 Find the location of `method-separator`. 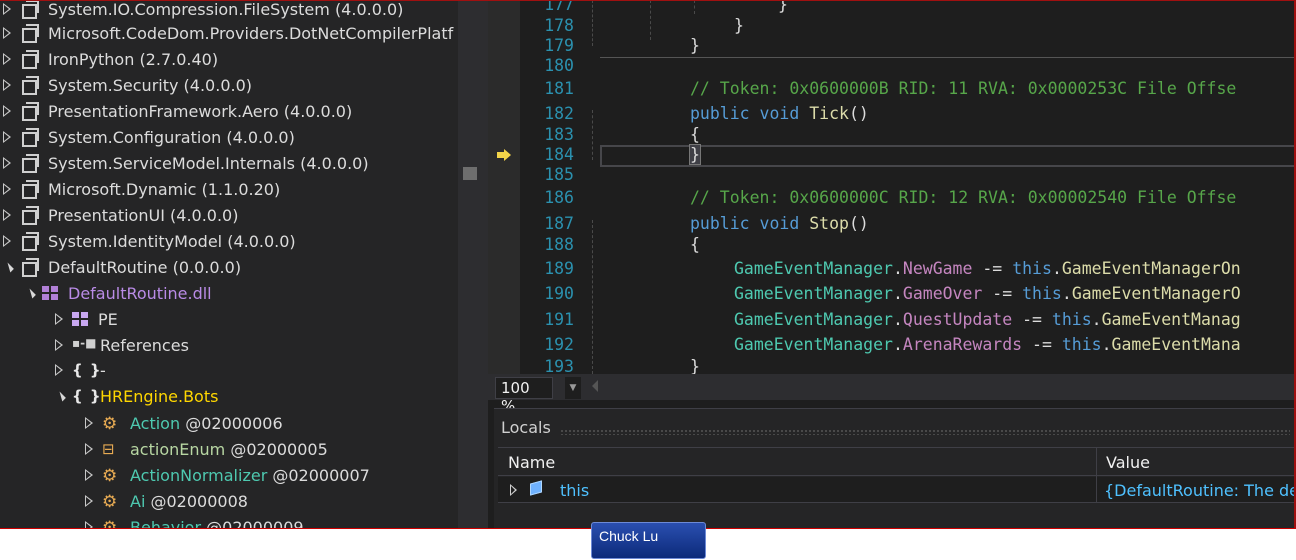

method-separator is located at coordinates (948, 57).